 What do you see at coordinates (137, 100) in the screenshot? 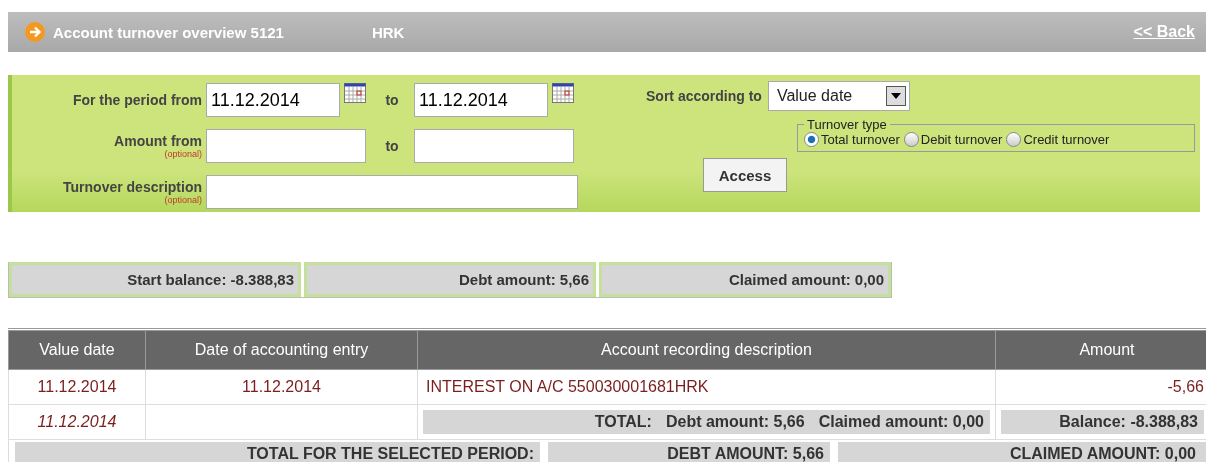
I see `period-label: For the period from` at bounding box center [137, 100].